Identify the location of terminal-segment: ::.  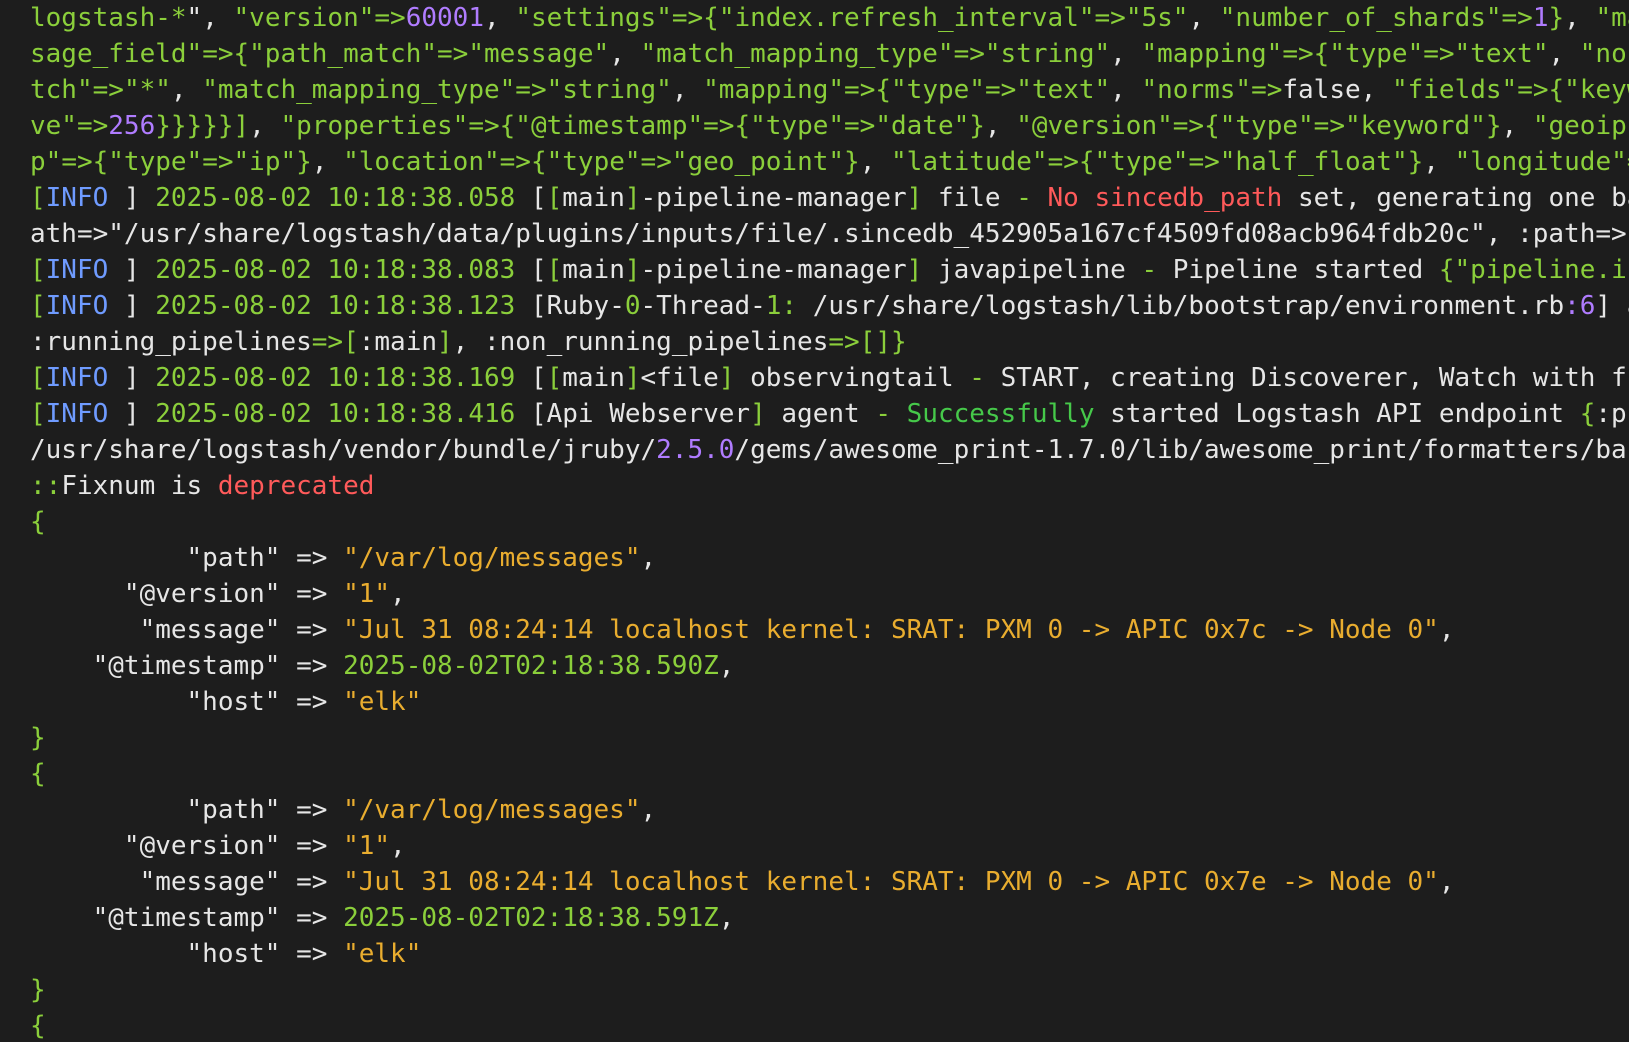
(46, 486).